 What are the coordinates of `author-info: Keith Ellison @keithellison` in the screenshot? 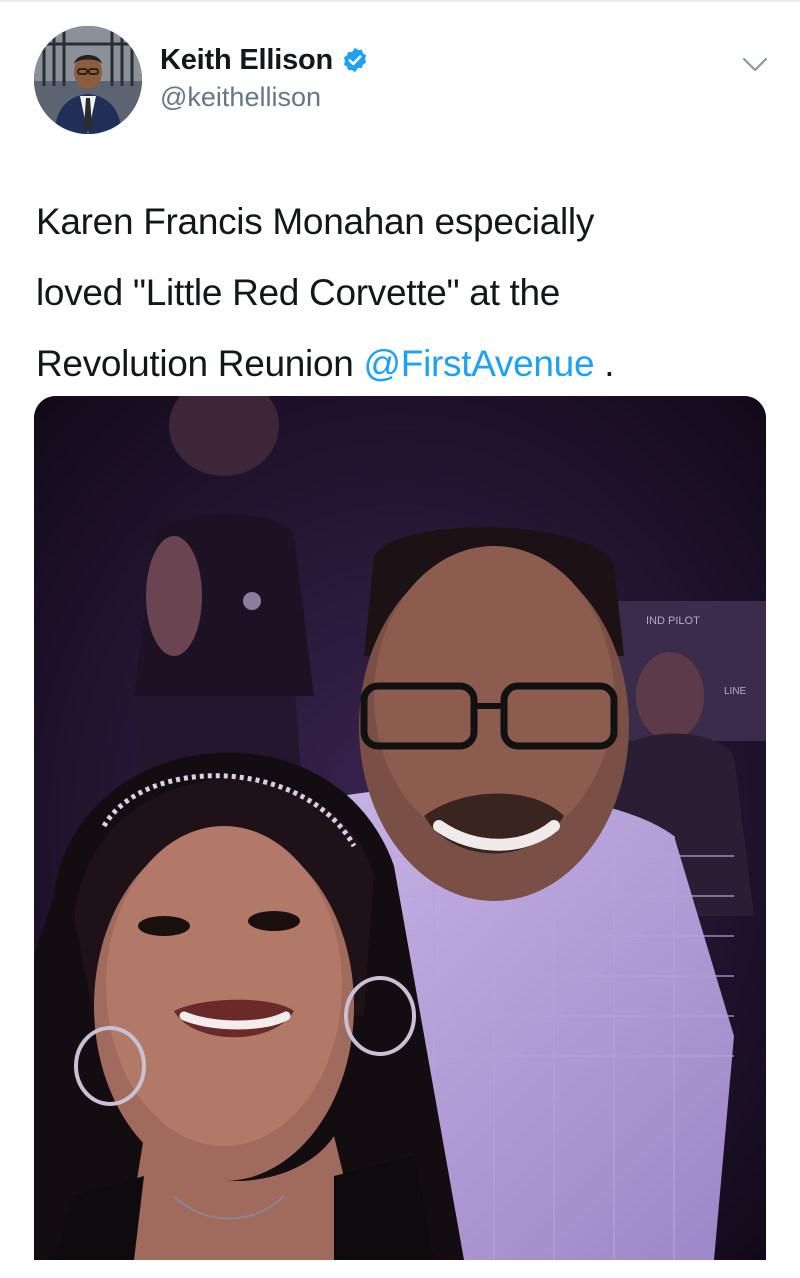 It's located at (264, 77).